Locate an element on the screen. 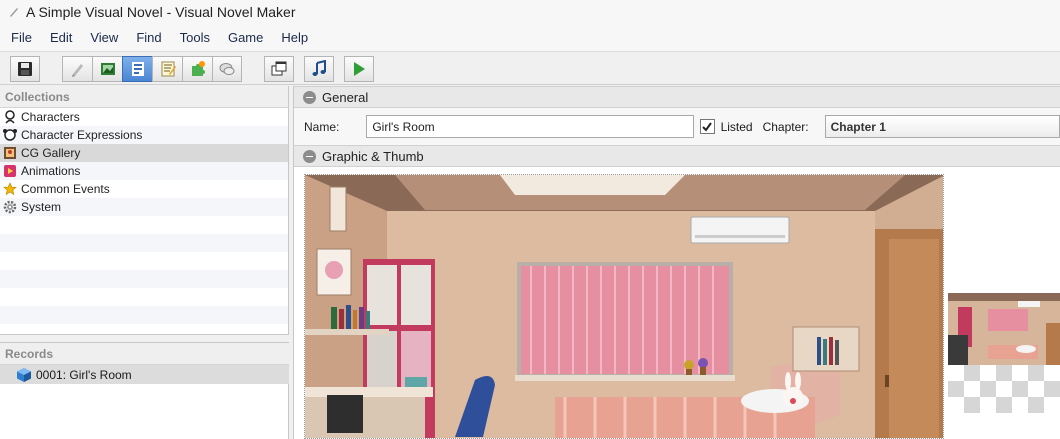 The width and height of the screenshot is (1060, 439). general-form-row: Name: Listed Chapter: Chapter 1 is located at coordinates (677, 126).